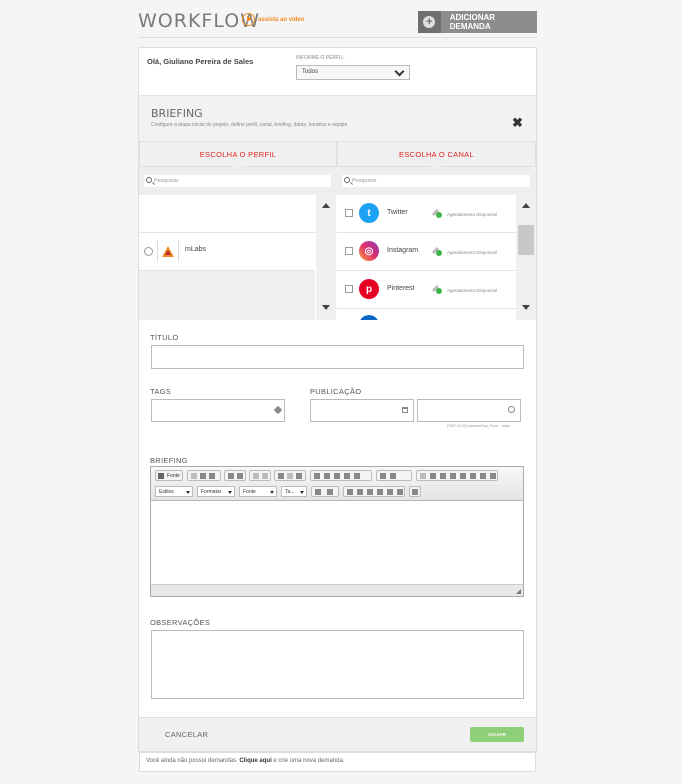 The height and width of the screenshot is (784, 682). Describe the element at coordinates (426, 290) in the screenshot. I see `channel-item-pinterest: p Pinterest Agendamento Disponível` at that location.